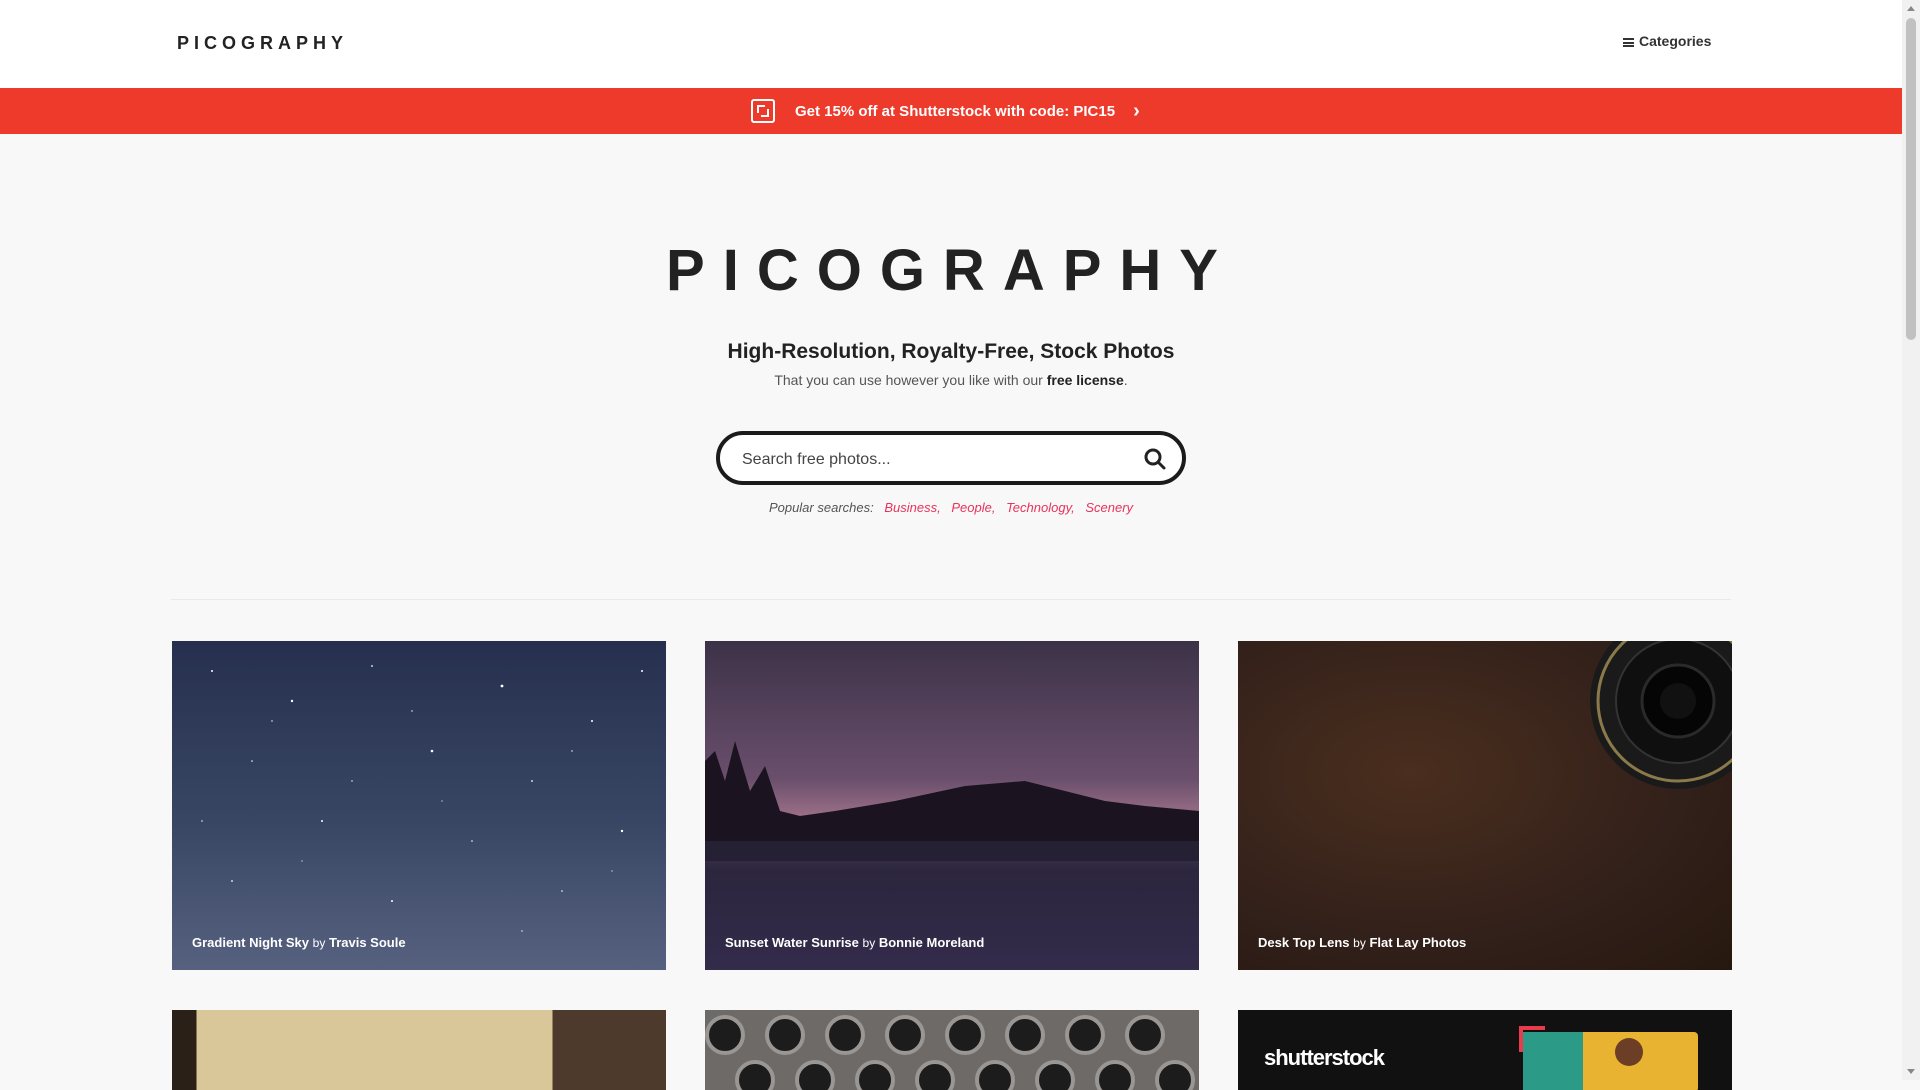 The image size is (1920, 1090). I want to click on photo-author: Travis Soule, so click(367, 942).